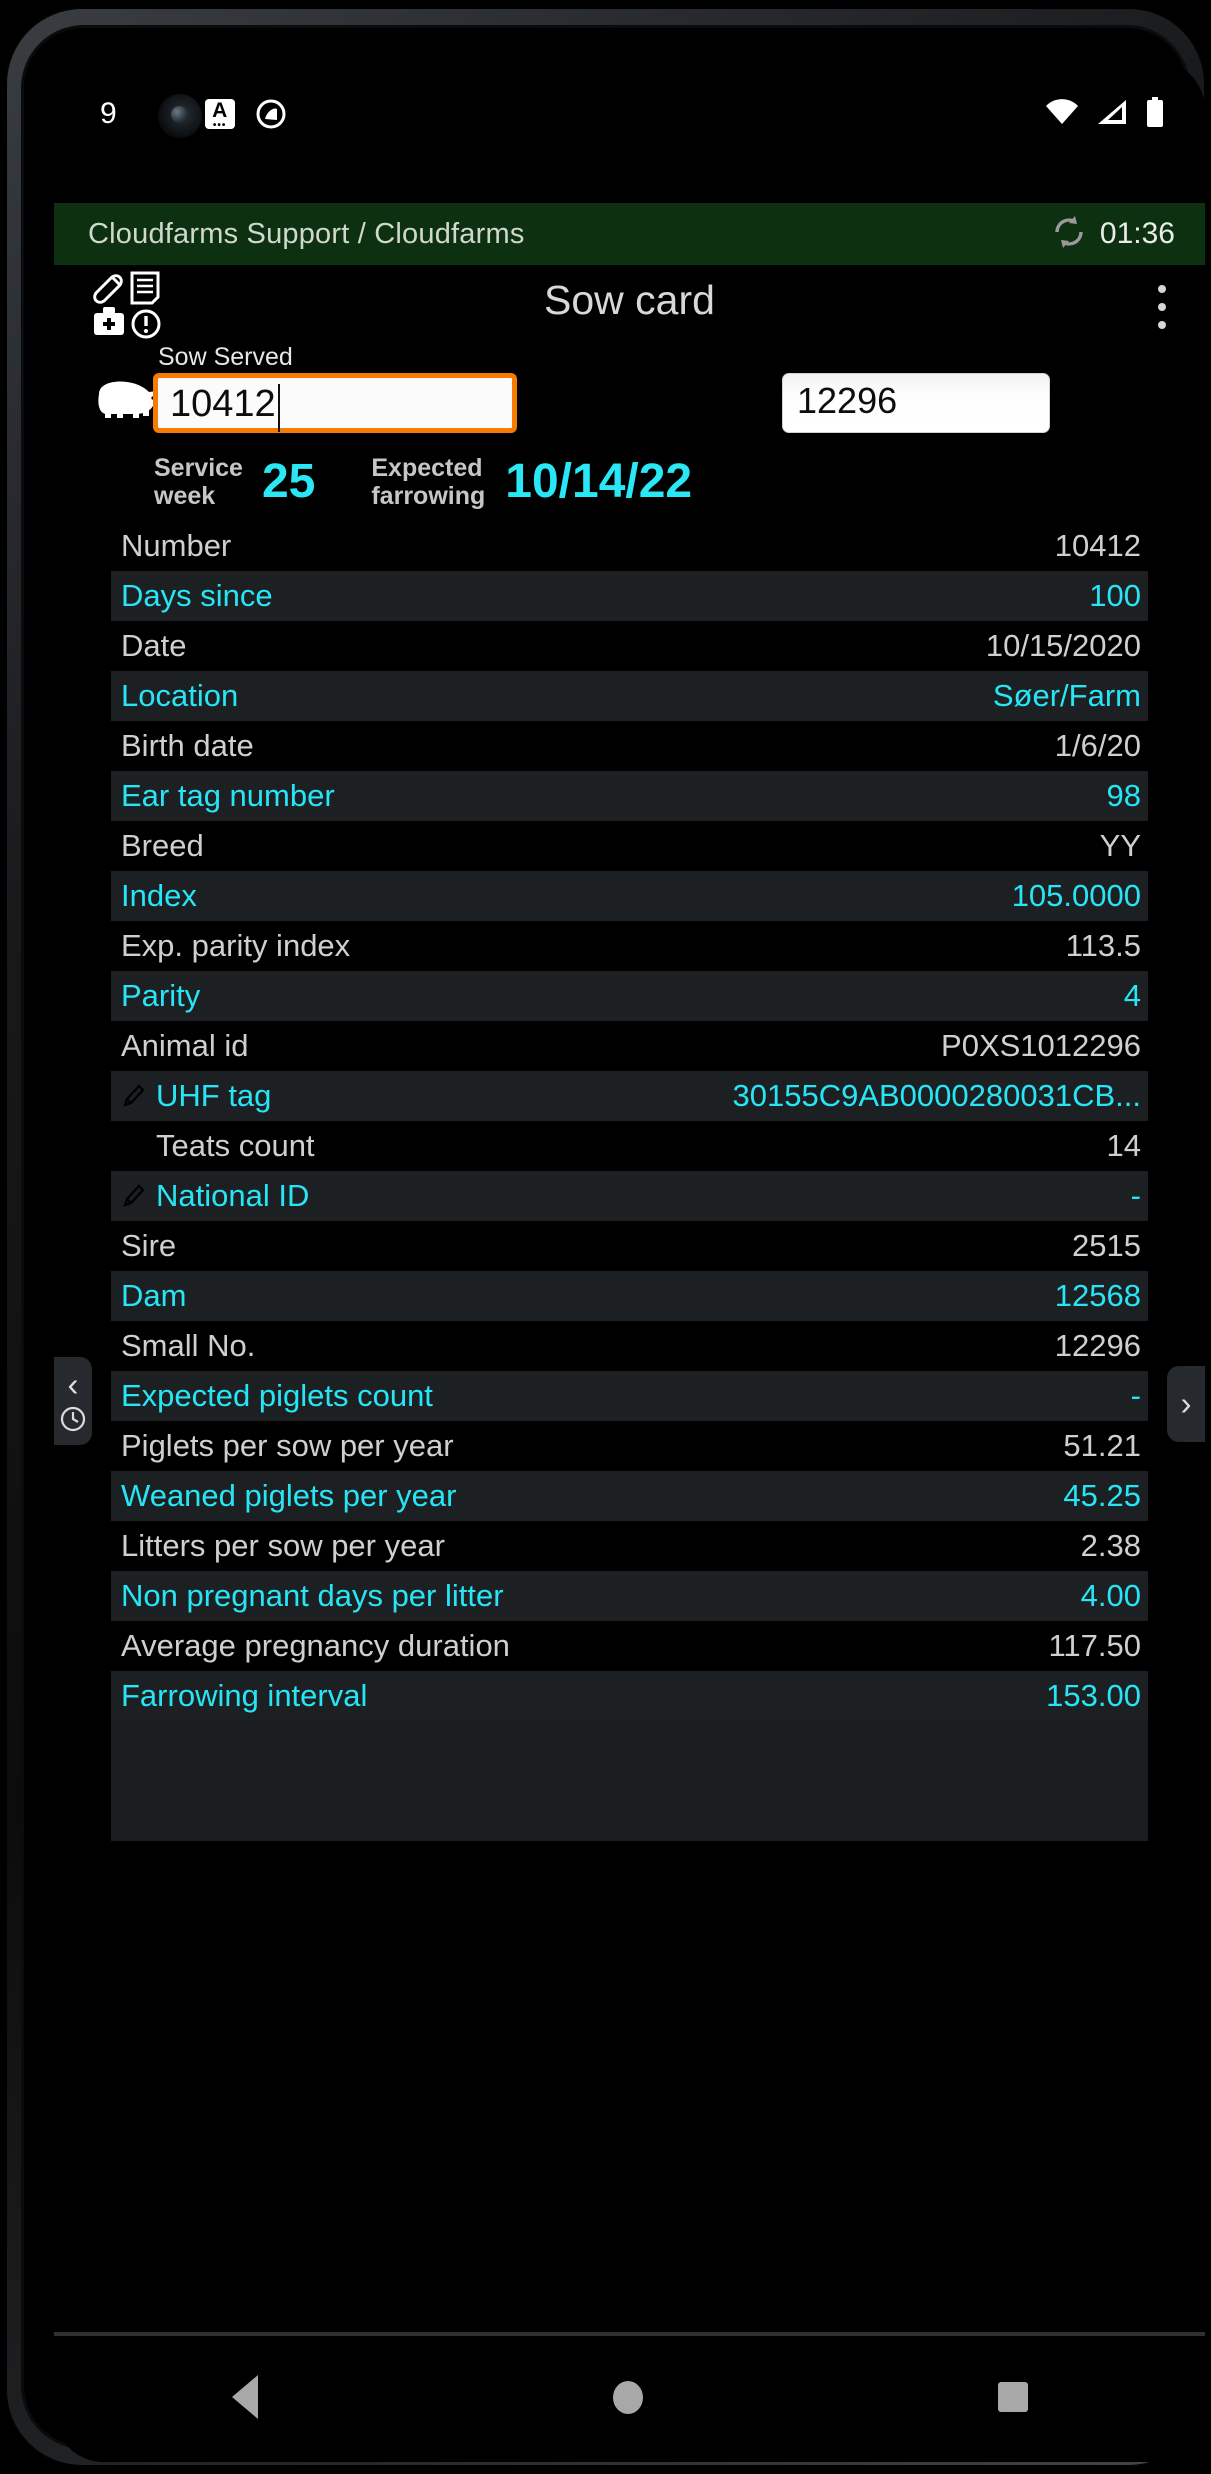 The image size is (1211, 2474). I want to click on app-bar: Sow card, so click(629, 304).